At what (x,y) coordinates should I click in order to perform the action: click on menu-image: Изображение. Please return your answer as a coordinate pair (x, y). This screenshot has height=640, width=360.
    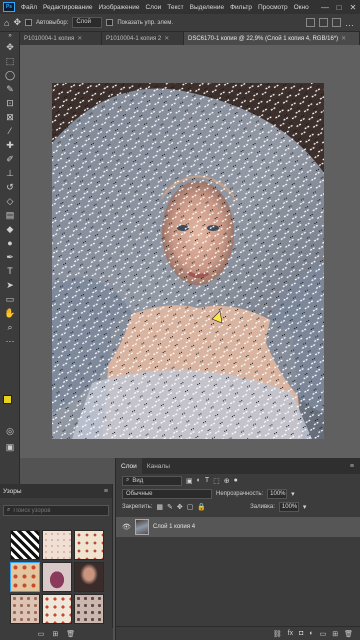
    Looking at the image, I should click on (119, 7).